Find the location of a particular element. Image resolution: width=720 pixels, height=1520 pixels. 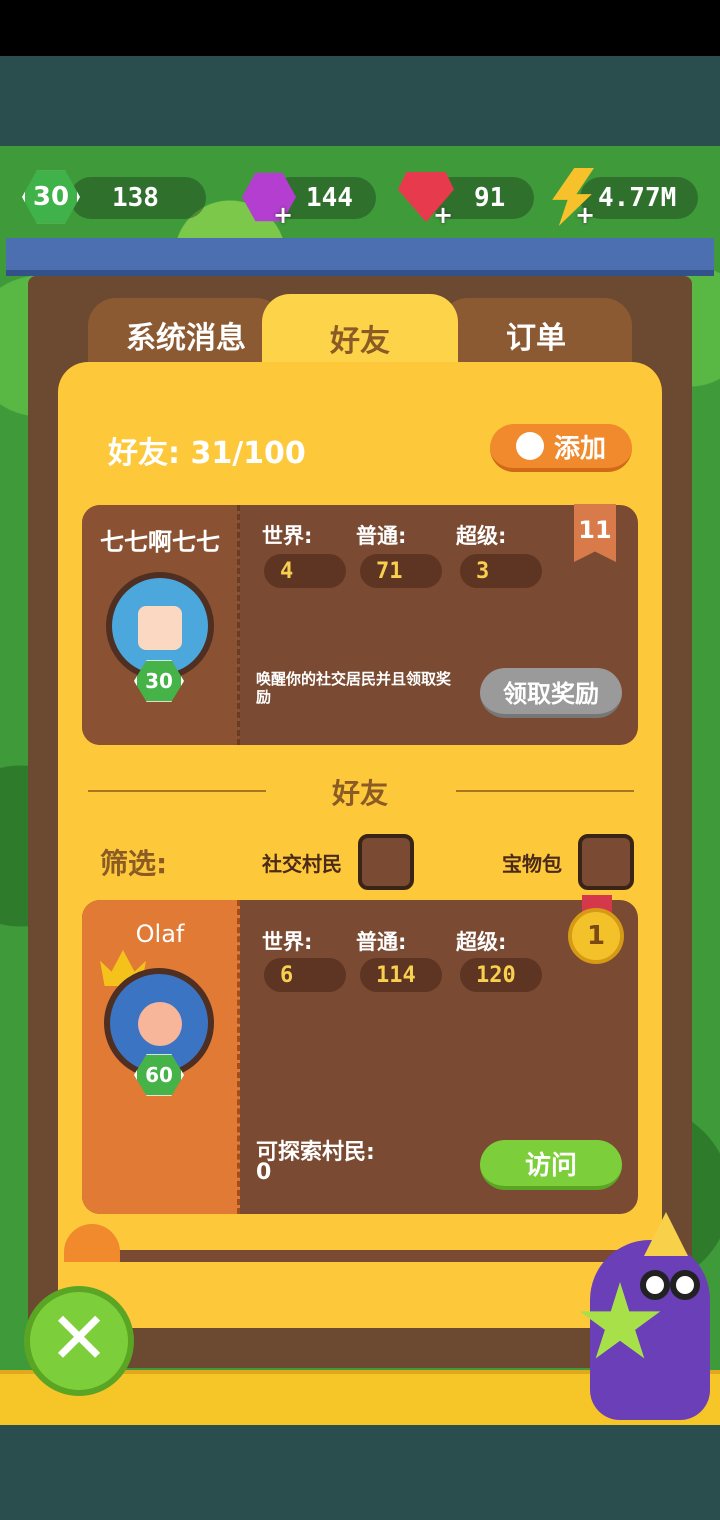

explore-label: 可探索村民: is located at coordinates (315, 1152).